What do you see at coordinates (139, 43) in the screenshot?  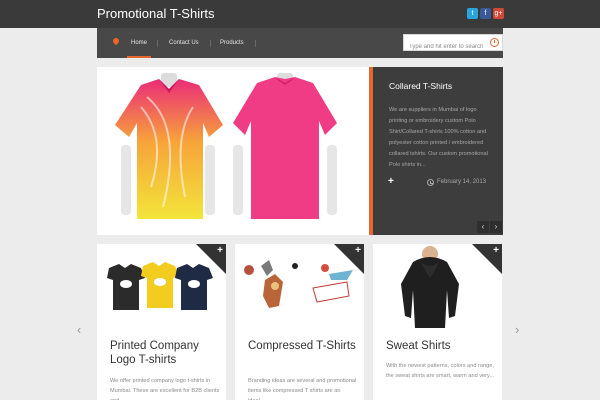 I see `nav-item-home: Home` at bounding box center [139, 43].